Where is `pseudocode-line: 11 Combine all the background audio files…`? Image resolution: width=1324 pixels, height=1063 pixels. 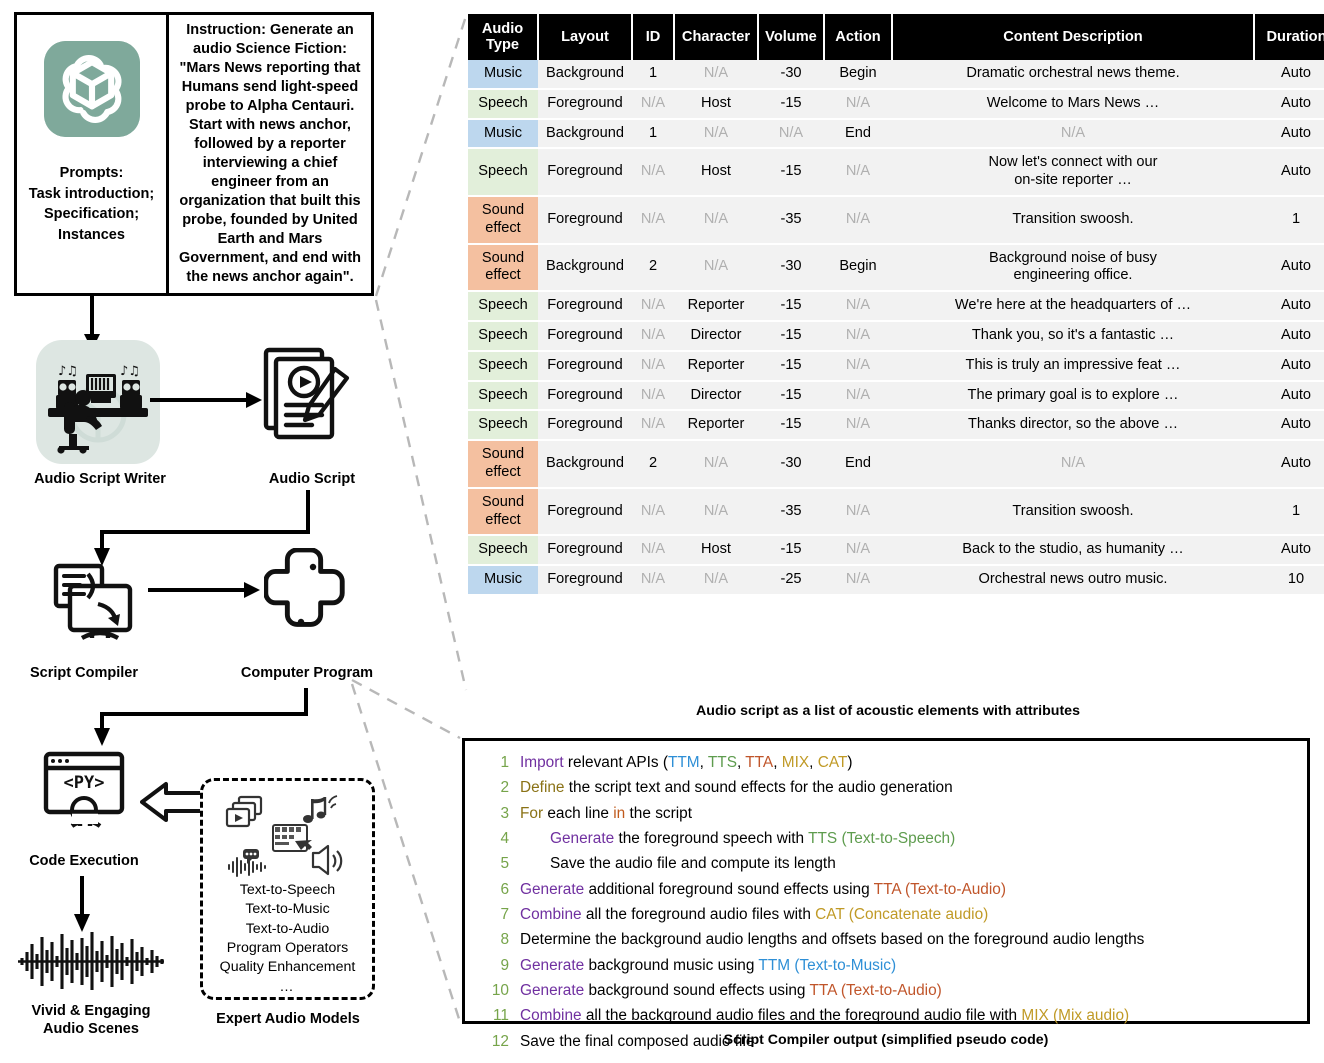 pseudocode-line: 11 Combine all the background audio files… is located at coordinates (886, 1015).